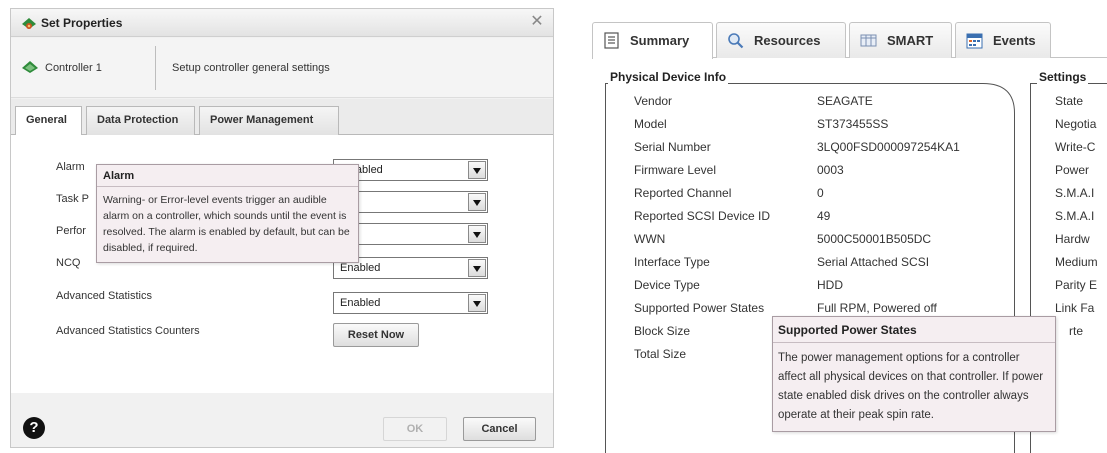 This screenshot has width=1107, height=453. Describe the element at coordinates (667, 285) in the screenshot. I see `device-type-label: Device Type` at that location.